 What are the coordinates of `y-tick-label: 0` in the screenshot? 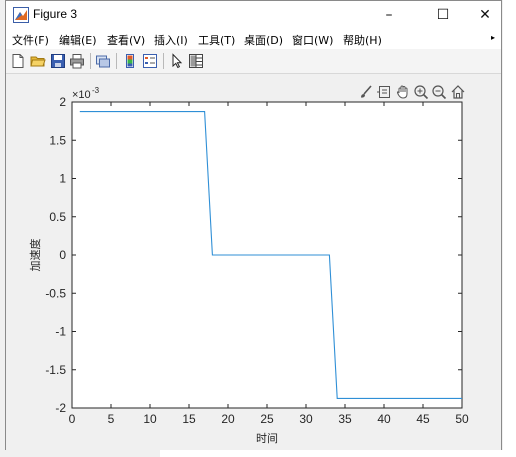 It's located at (62, 255).